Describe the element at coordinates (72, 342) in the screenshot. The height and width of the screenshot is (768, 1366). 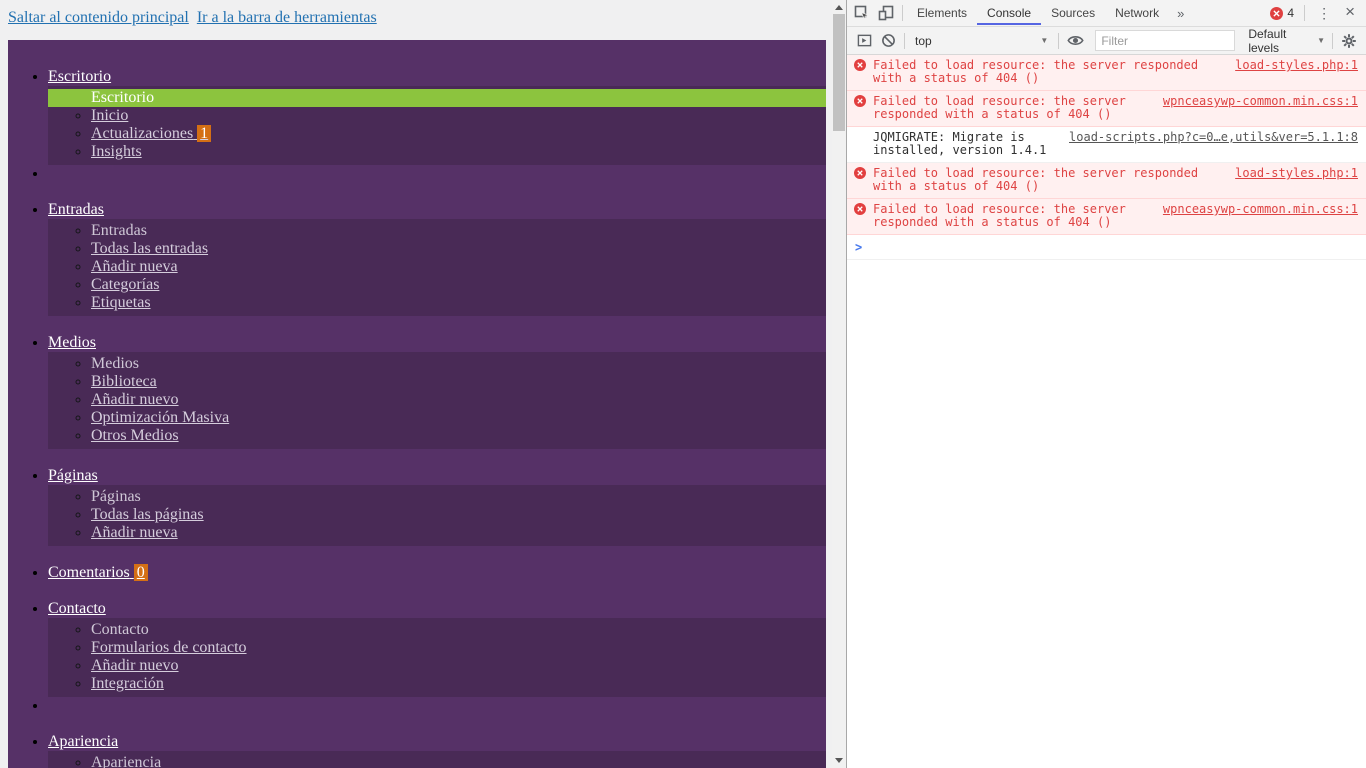
I see `menu-link-medios: Medios` at that location.